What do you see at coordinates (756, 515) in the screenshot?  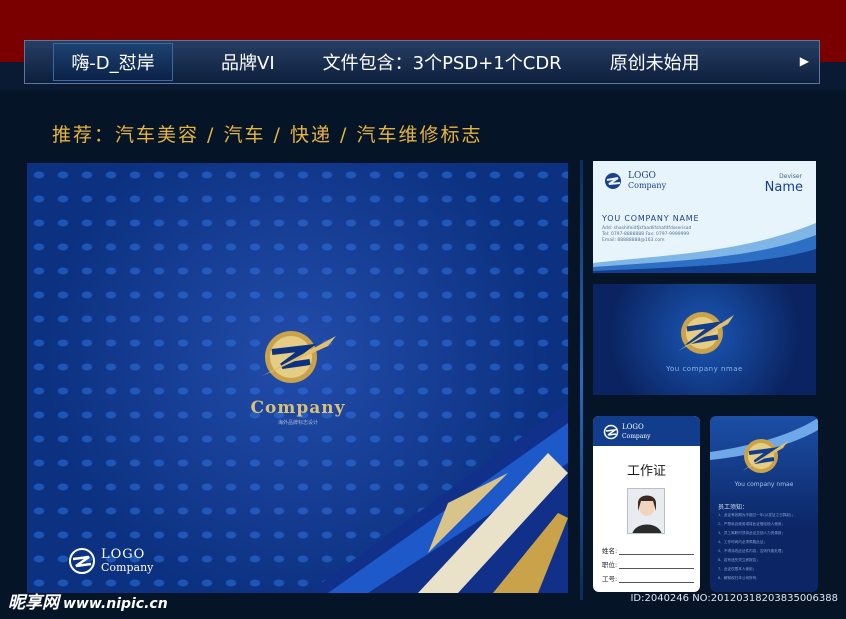 I see `id-note: 1、此证有效期为不超过一年(从发证之日算起)；` at bounding box center [756, 515].